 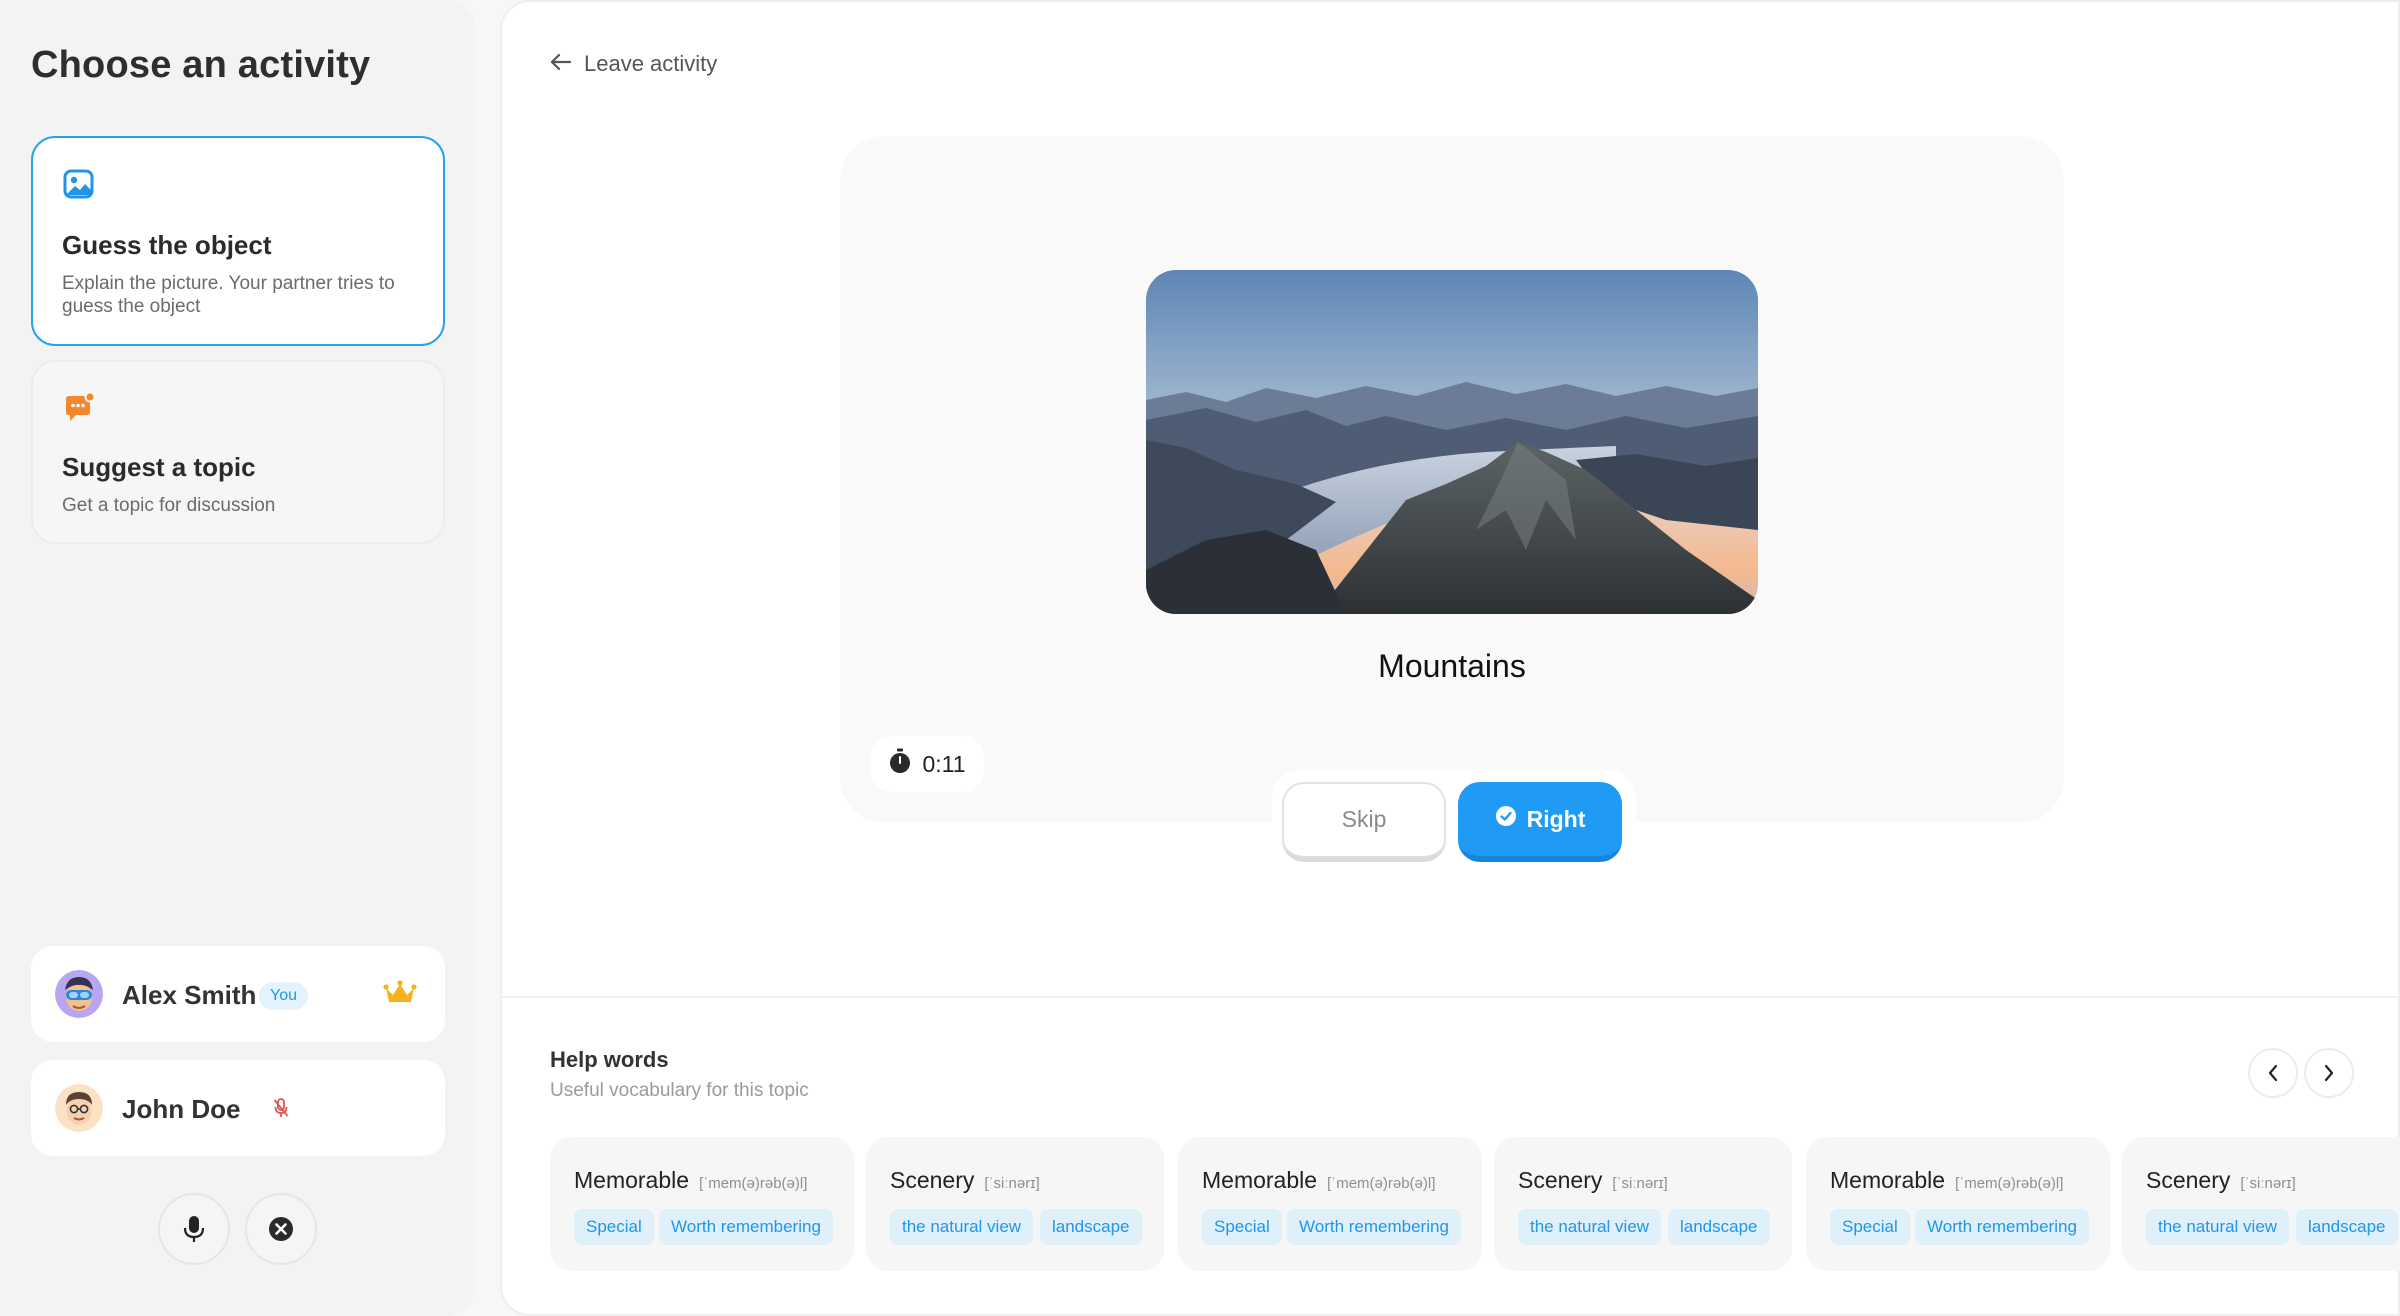 I want to click on timer-value: 0:11, so click(x=944, y=763).